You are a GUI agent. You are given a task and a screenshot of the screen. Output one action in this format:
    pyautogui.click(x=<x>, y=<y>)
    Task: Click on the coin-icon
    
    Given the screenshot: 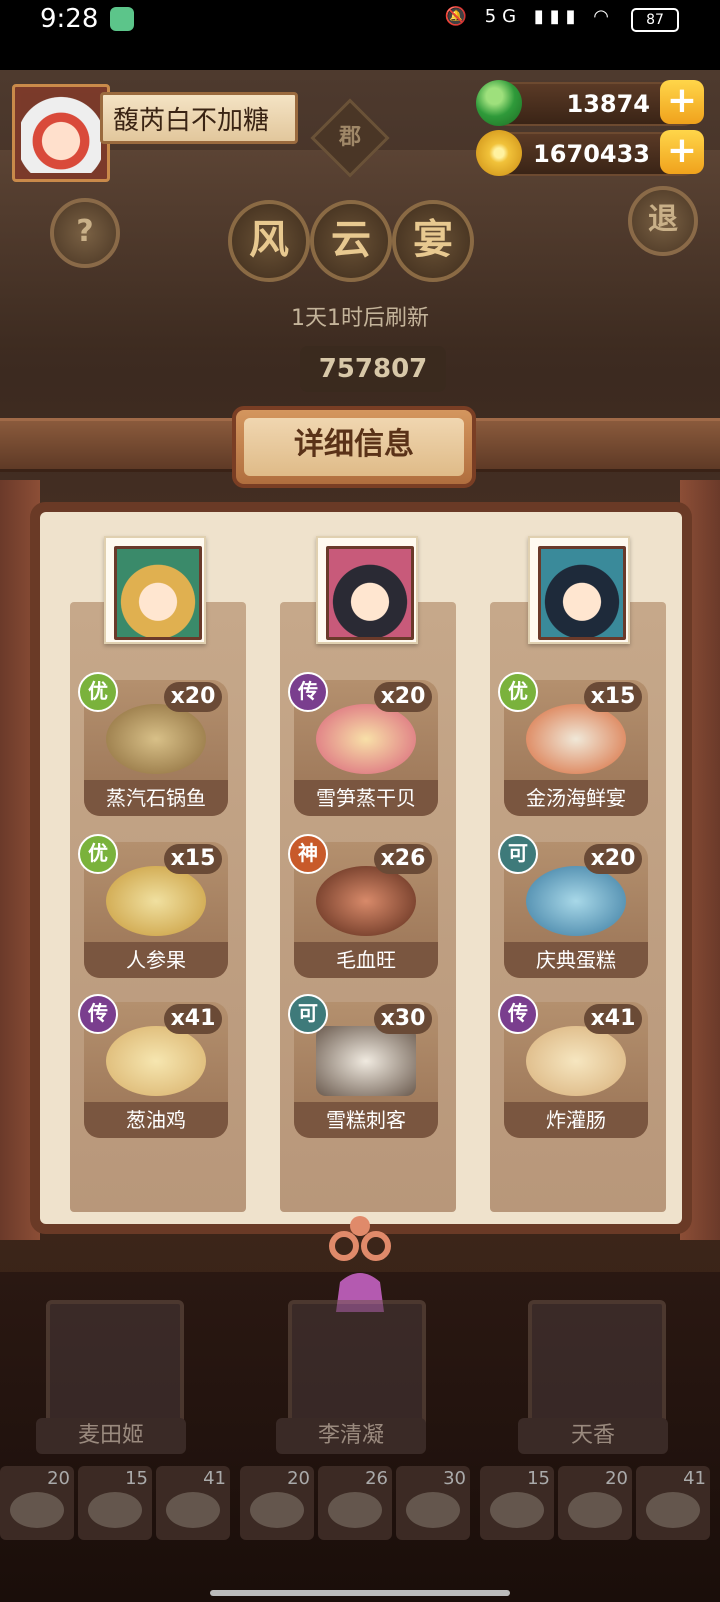 What is the action you would take?
    pyautogui.click(x=499, y=153)
    